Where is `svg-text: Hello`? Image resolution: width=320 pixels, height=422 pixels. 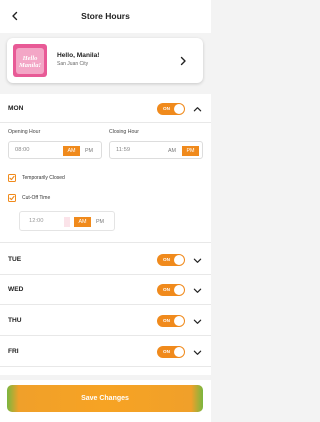 svg-text: Hello is located at coordinates (30, 58).